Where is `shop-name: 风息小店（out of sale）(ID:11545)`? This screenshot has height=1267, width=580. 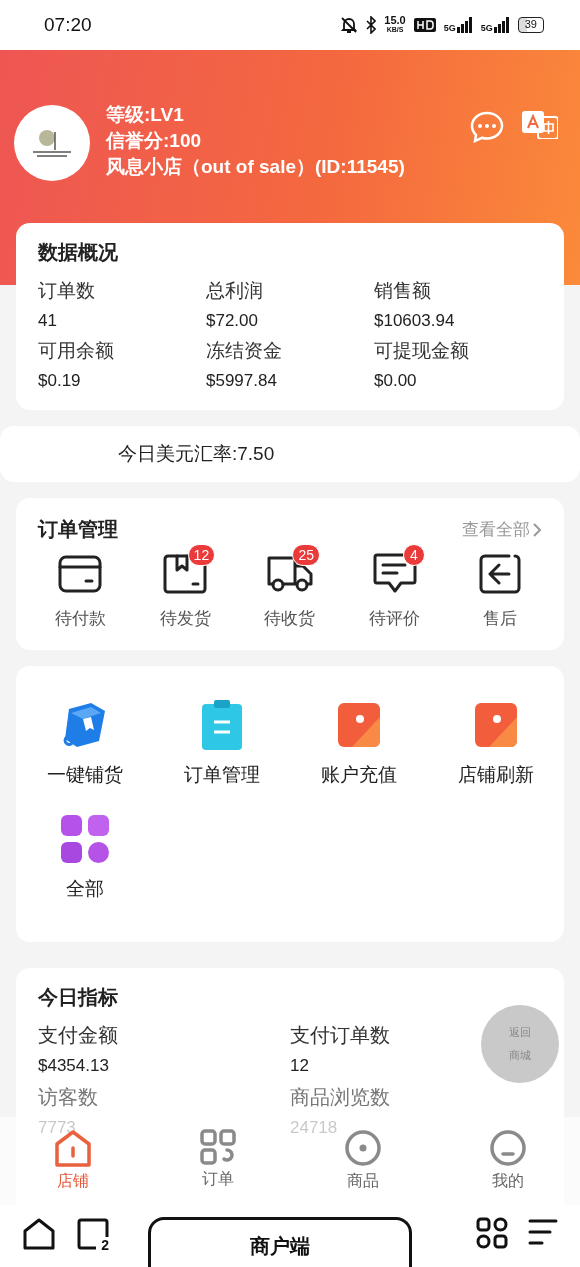 shop-name: 风息小店（out of sale）(ID:11545) is located at coordinates (256, 167).